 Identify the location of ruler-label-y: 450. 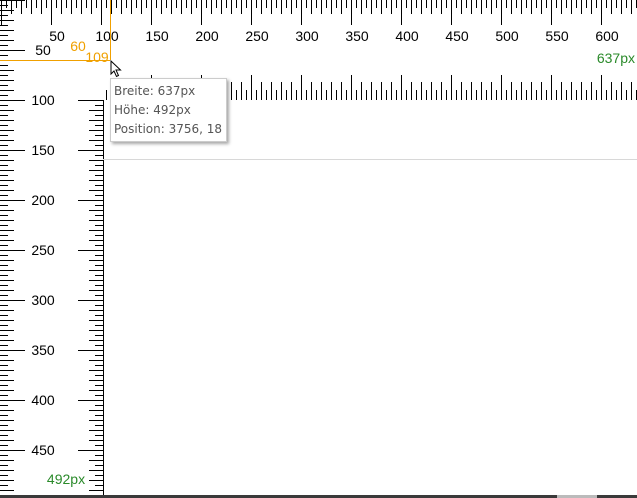
(43, 450).